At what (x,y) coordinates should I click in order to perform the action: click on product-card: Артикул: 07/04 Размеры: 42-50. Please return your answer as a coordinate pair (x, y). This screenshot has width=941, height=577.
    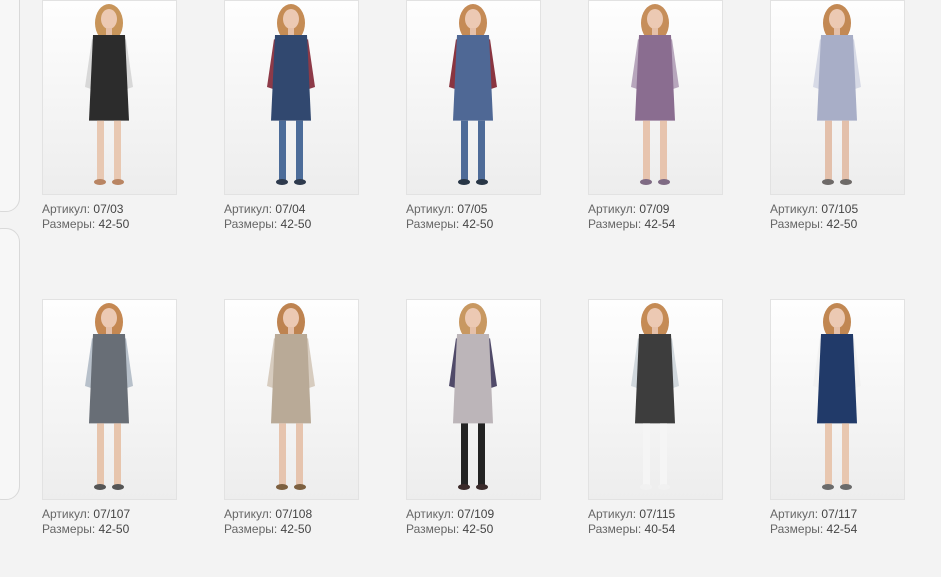
    Looking at the image, I should click on (291, 116).